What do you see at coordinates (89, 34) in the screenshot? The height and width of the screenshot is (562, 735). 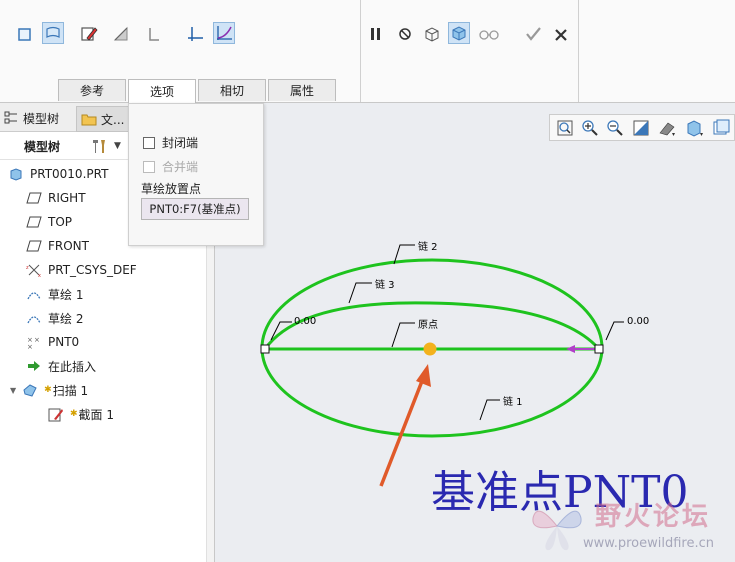 I see `sketch-edit-icon` at bounding box center [89, 34].